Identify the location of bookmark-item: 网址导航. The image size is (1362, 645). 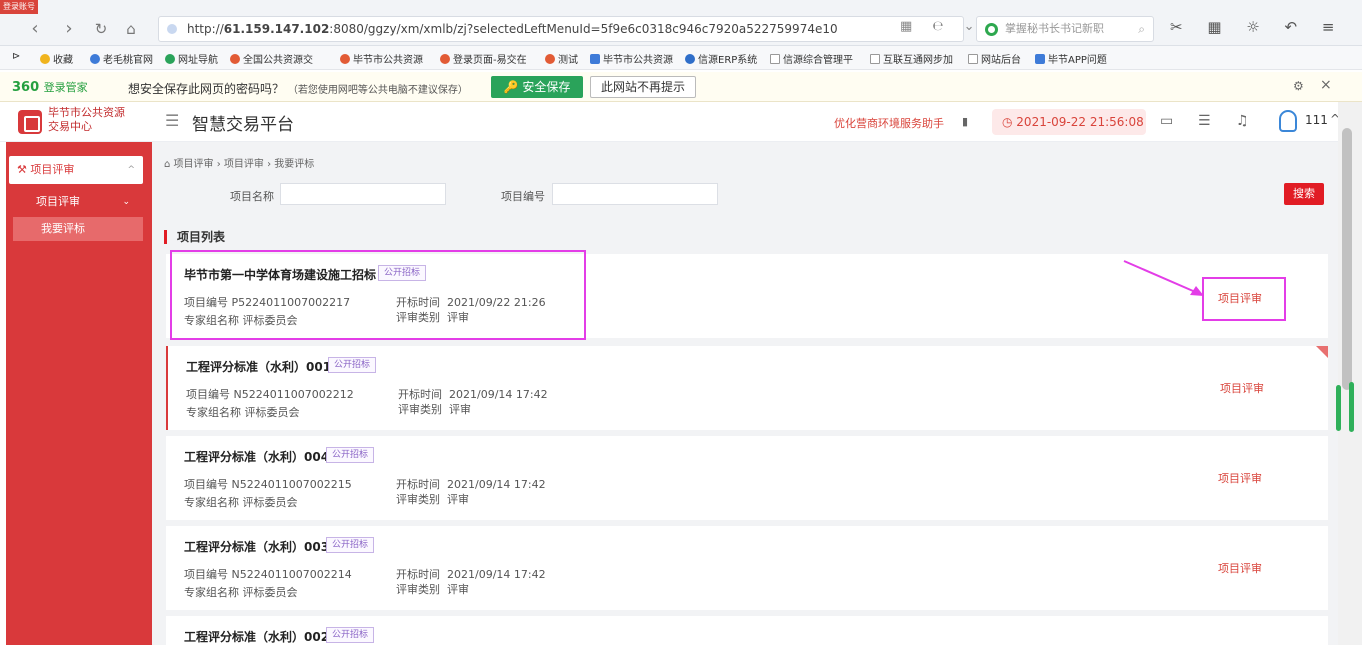
(191, 58).